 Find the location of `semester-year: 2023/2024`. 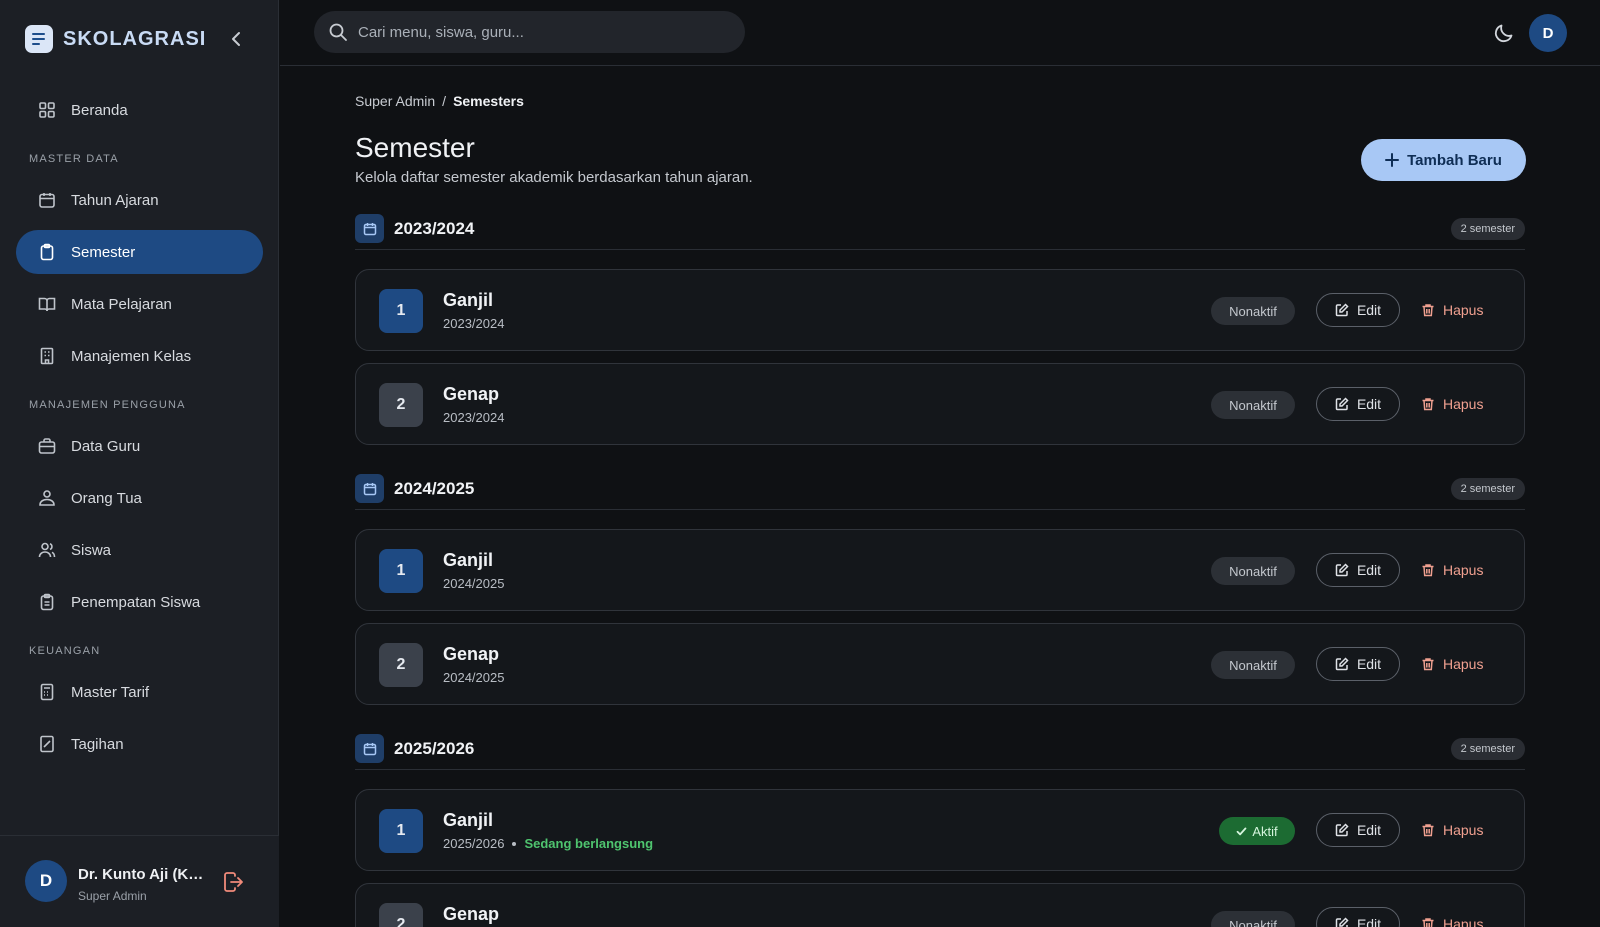

semester-year: 2023/2024 is located at coordinates (473, 323).